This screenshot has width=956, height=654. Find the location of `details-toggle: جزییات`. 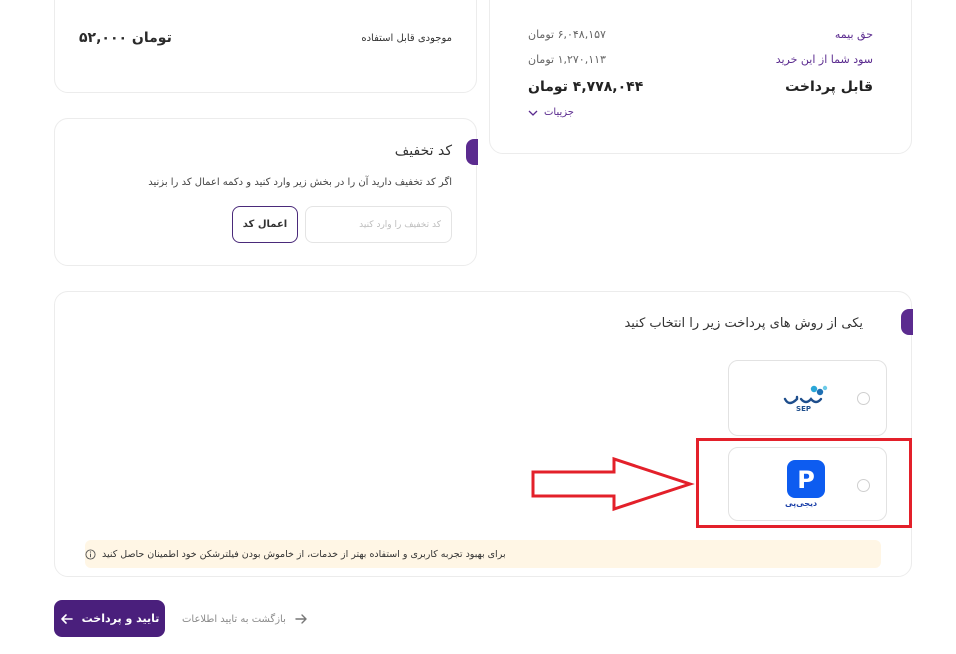

details-toggle: جزییات is located at coordinates (551, 112).